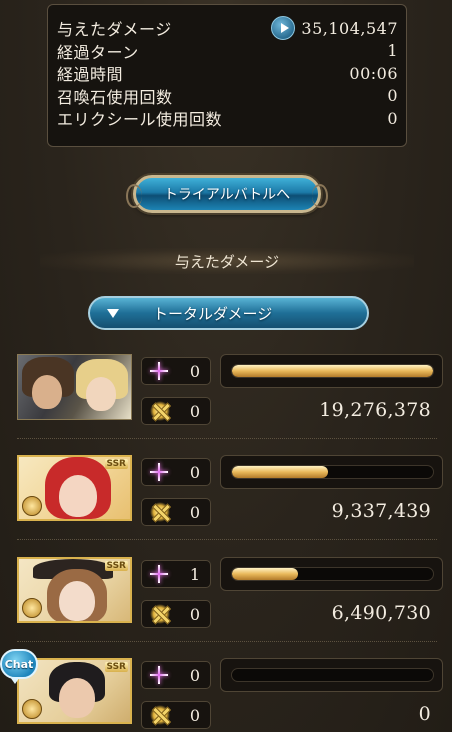  I want to click on stat-row-elixir: エリクシール使用回数 0, so click(227, 118).